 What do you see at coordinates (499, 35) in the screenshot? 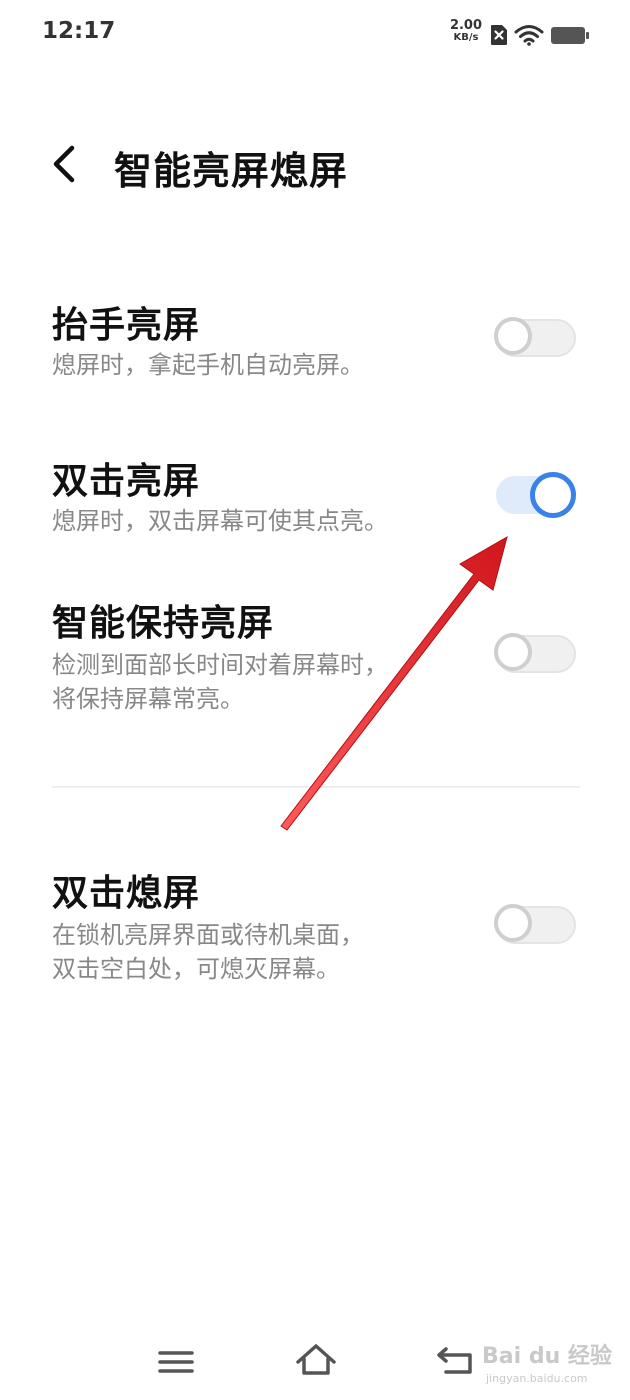
I see `sim-error-icon` at bounding box center [499, 35].